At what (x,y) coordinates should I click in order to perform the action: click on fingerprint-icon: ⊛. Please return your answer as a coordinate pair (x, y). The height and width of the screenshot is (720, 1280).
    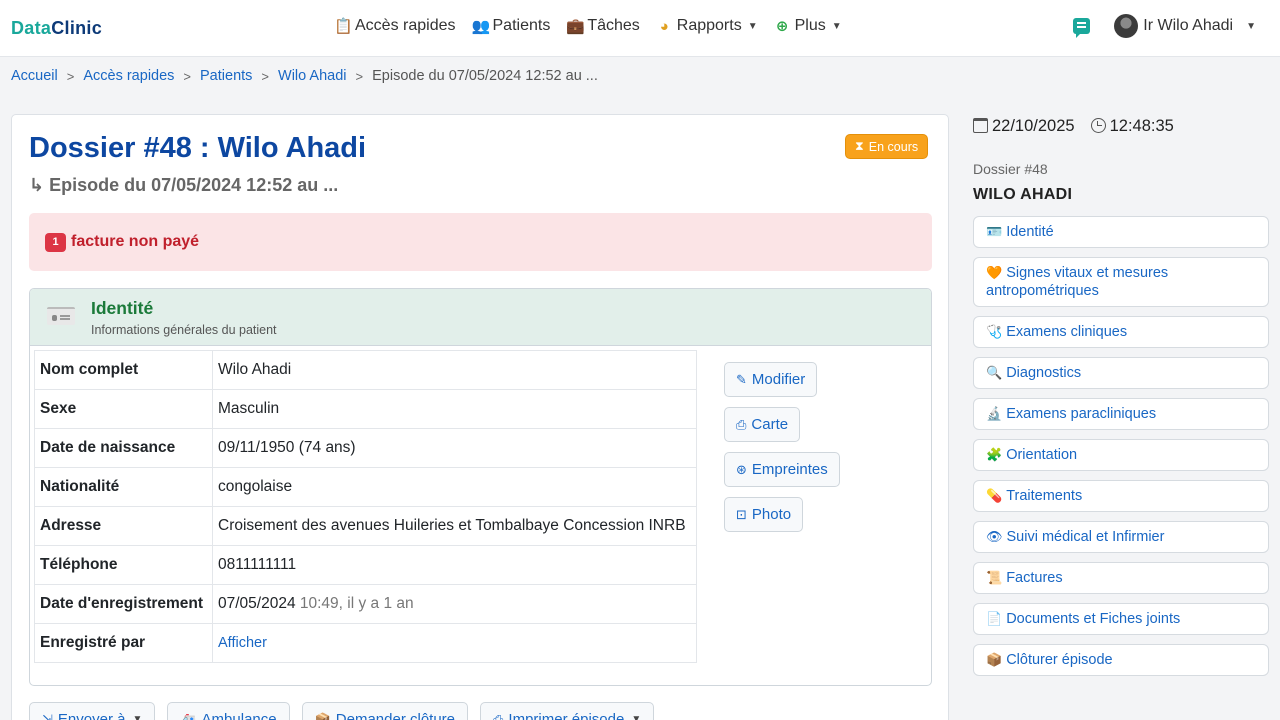
    Looking at the image, I should click on (741, 469).